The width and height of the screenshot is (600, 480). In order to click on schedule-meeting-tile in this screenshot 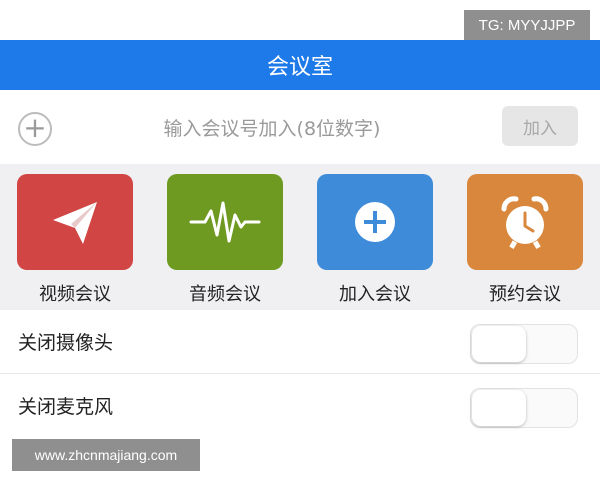, I will do `click(525, 222)`.